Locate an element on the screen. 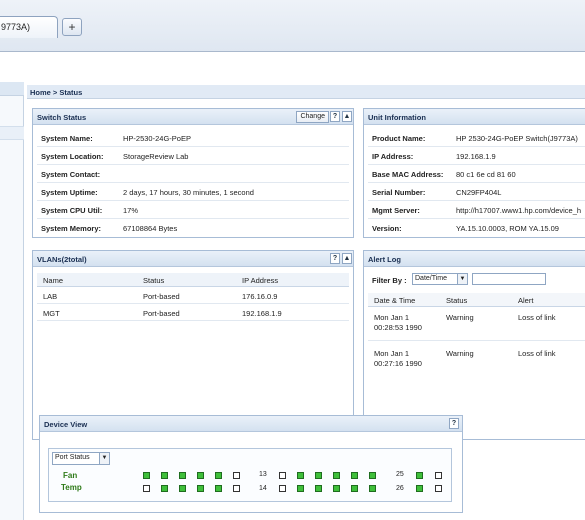  filter-label: Filter By : is located at coordinates (389, 280).